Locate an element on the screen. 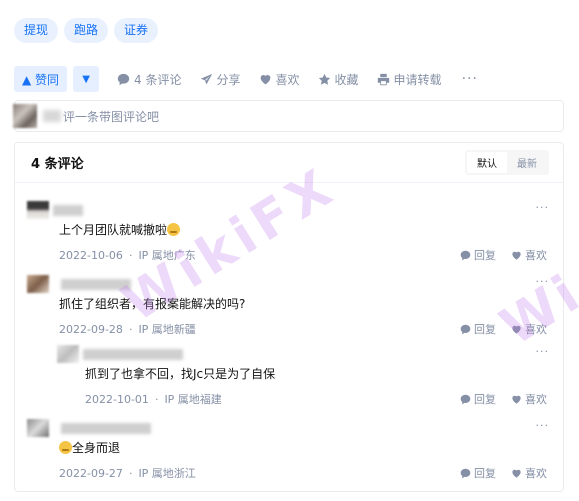  sort-default-button: 默认 is located at coordinates (487, 162).